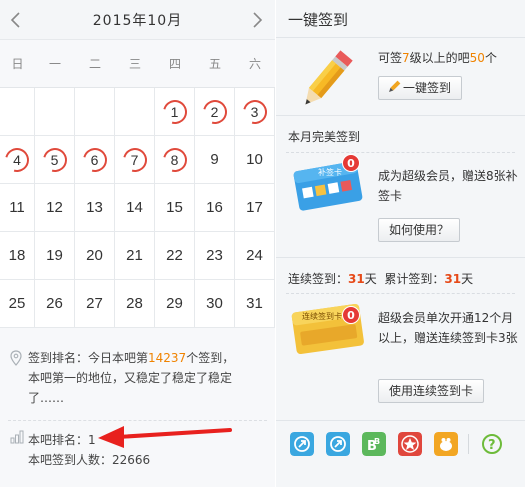 This screenshot has height=487, width=525. What do you see at coordinates (215, 208) in the screenshot?
I see `calendar-day: 16` at bounding box center [215, 208].